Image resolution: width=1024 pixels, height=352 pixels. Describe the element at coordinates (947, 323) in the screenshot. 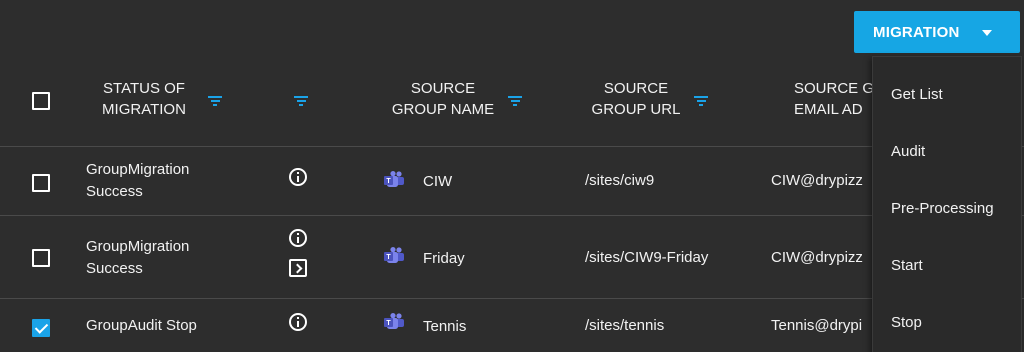

I see `menu-item-stop: Stop` at that location.